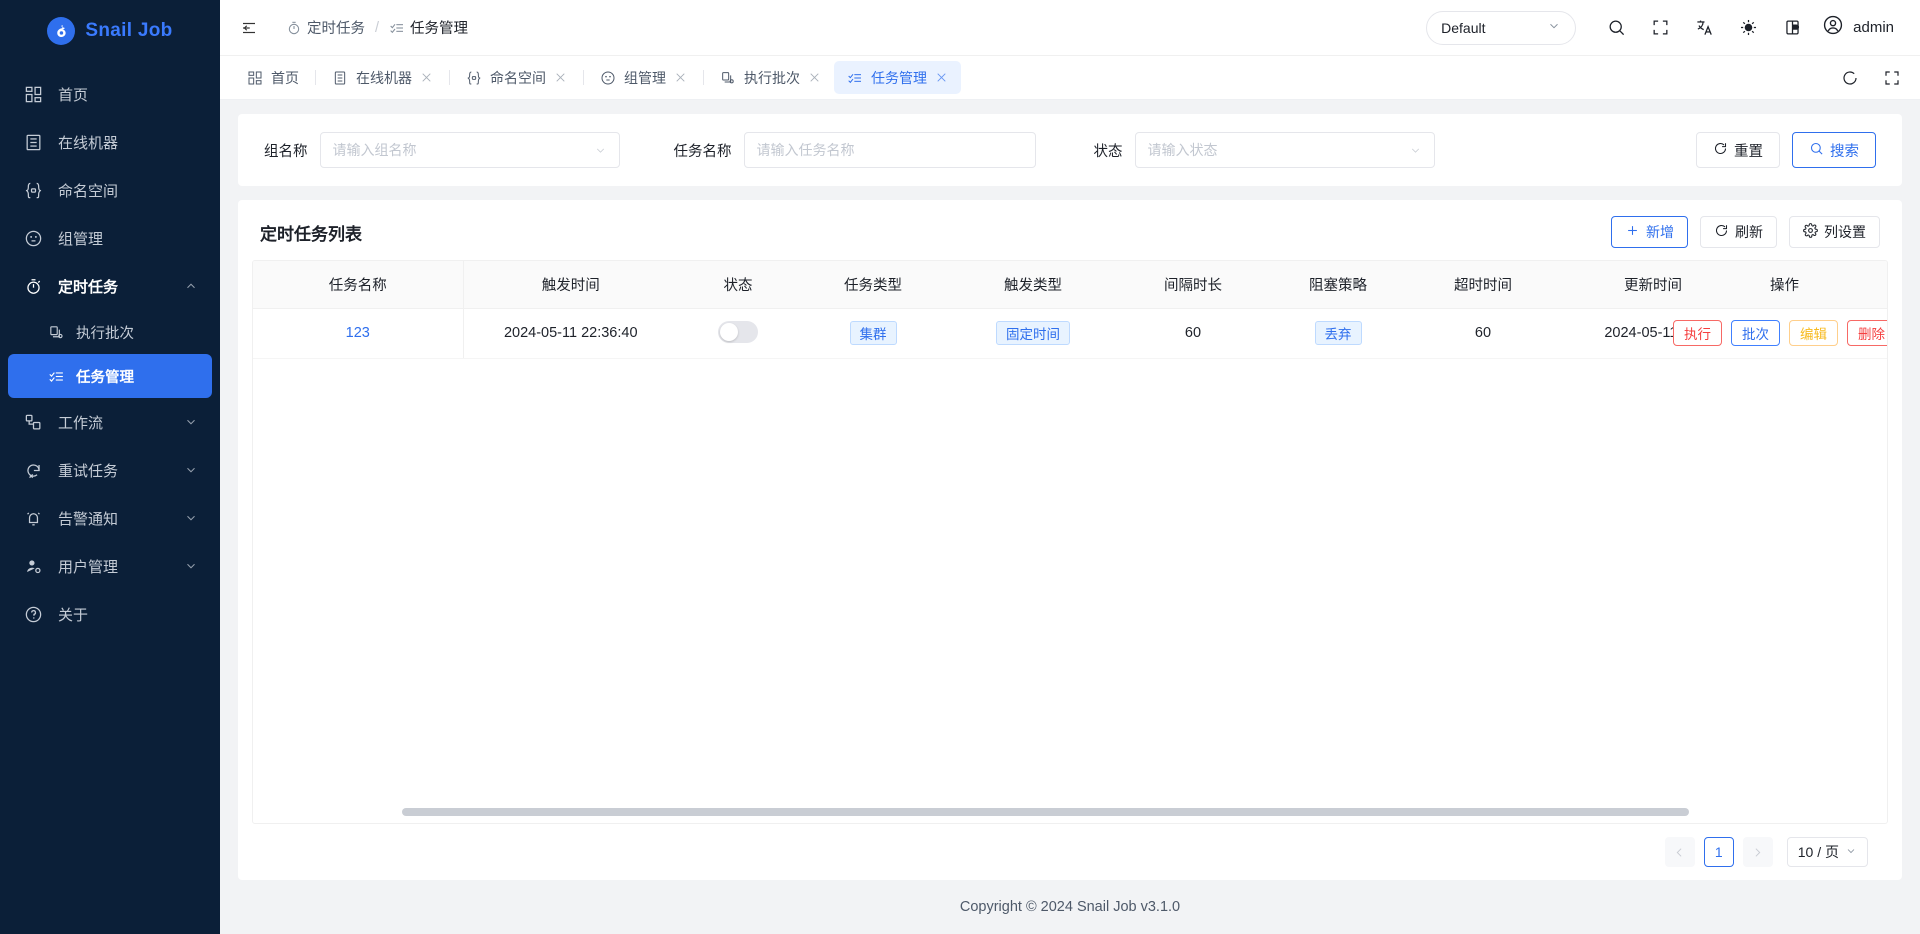  What do you see at coordinates (1284, 150) in the screenshot?
I see `status-select: 请输入状态` at bounding box center [1284, 150].